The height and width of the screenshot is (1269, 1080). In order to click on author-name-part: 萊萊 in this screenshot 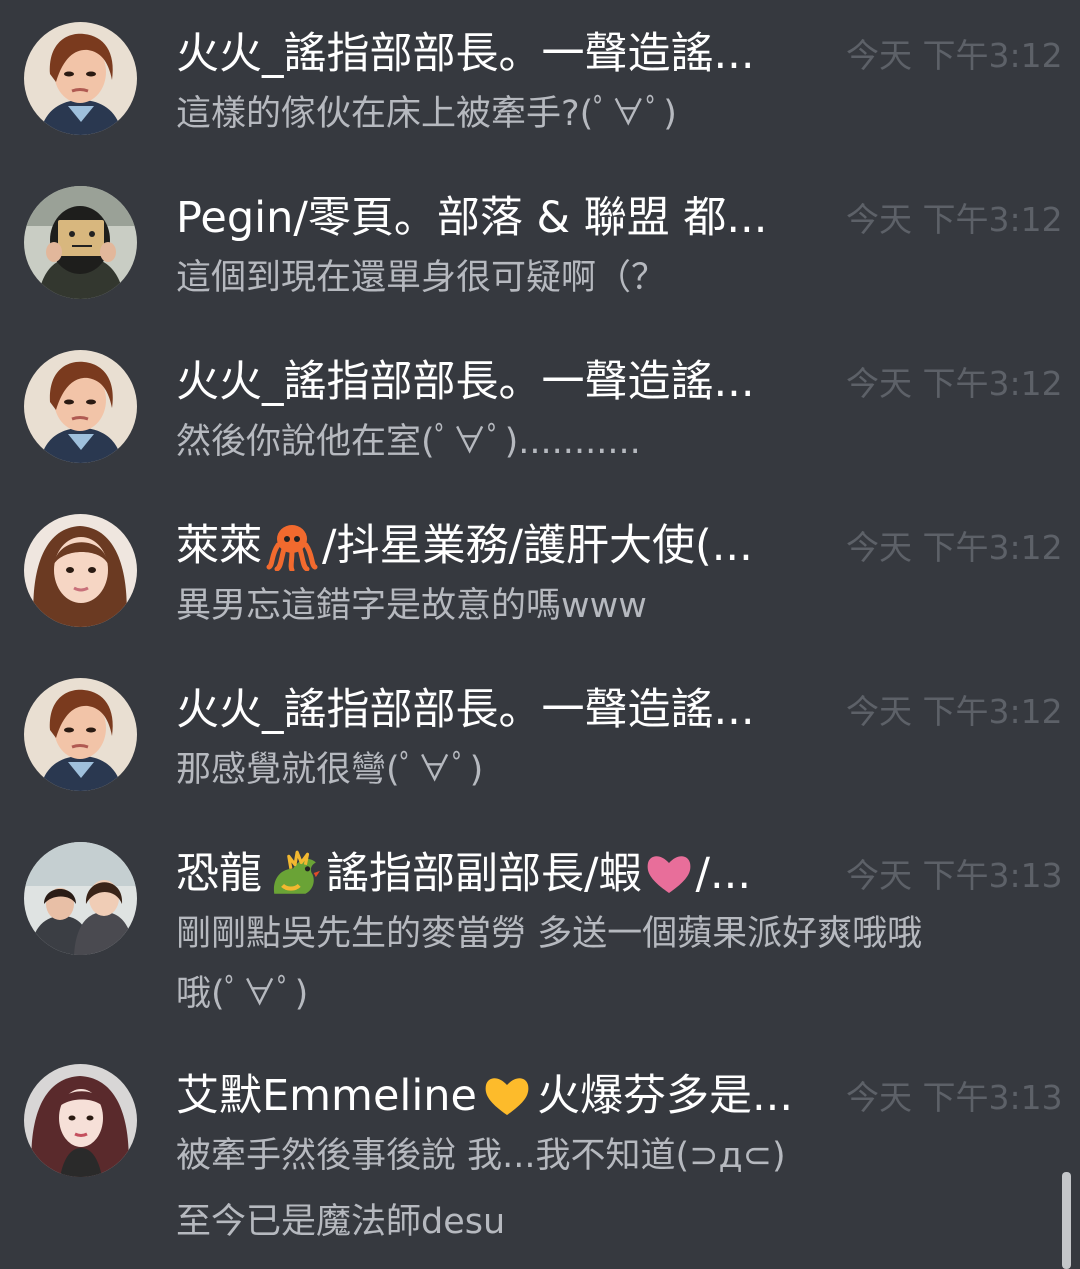, I will do `click(219, 546)`.